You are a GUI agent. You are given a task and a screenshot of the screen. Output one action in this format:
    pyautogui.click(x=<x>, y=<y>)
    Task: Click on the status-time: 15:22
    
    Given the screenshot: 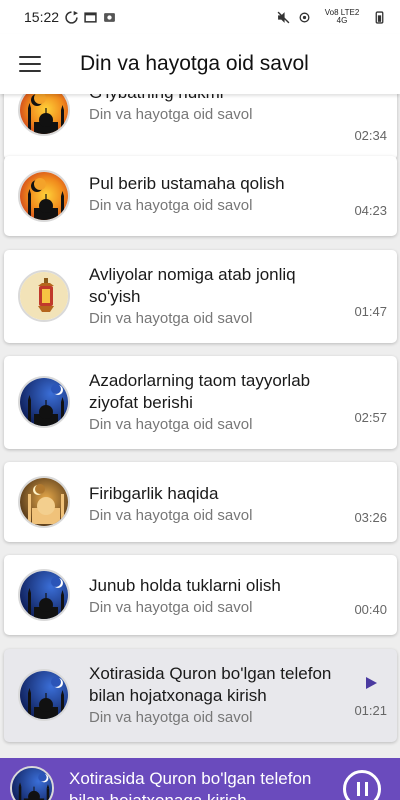 What is the action you would take?
    pyautogui.click(x=42, y=17)
    